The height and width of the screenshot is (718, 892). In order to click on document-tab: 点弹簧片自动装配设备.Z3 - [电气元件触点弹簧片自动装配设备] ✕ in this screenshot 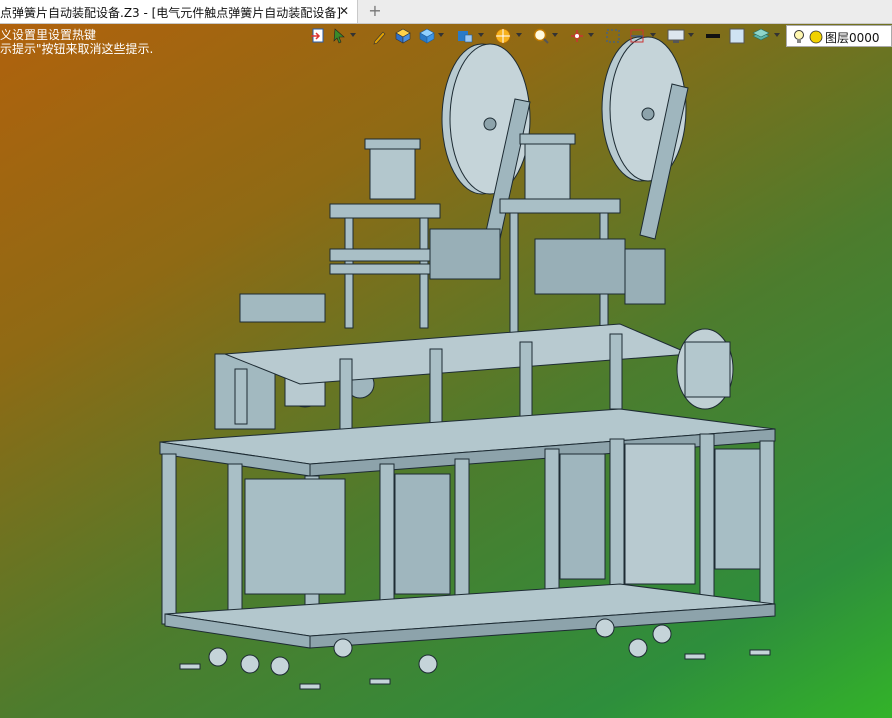, I will do `click(179, 11)`.